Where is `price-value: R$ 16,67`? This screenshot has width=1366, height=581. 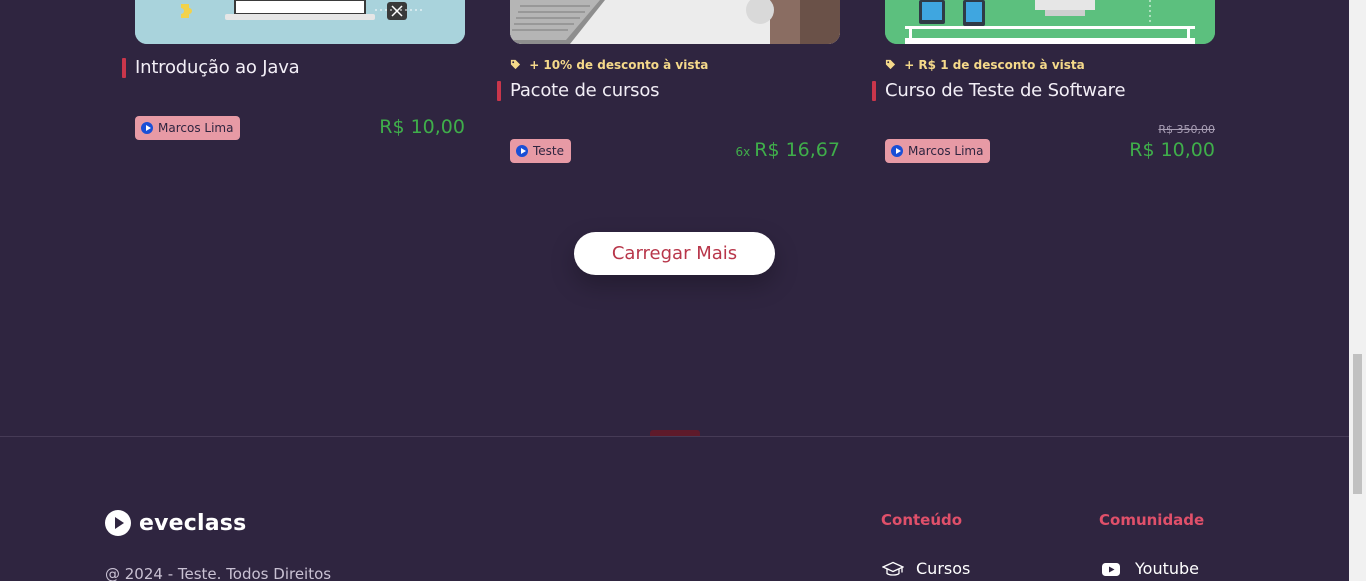 price-value: R$ 16,67 is located at coordinates (797, 150).